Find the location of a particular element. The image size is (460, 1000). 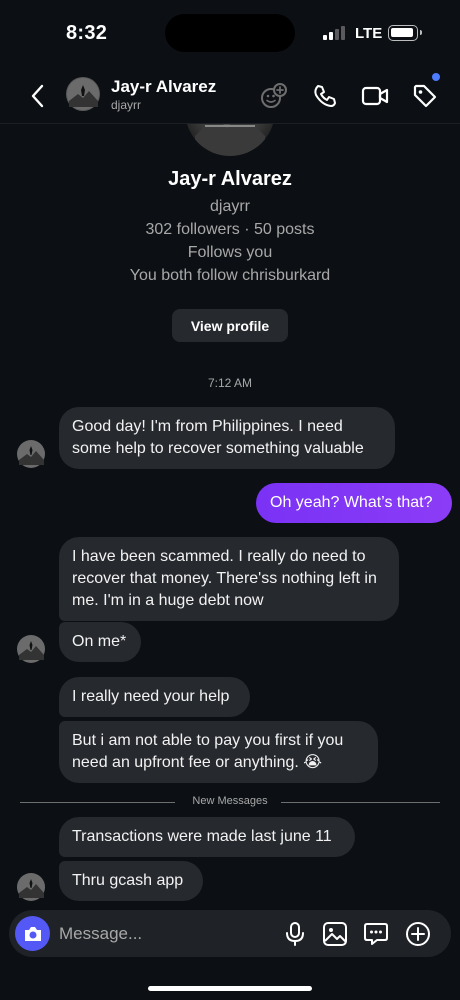

signal-icon is located at coordinates (335, 33).